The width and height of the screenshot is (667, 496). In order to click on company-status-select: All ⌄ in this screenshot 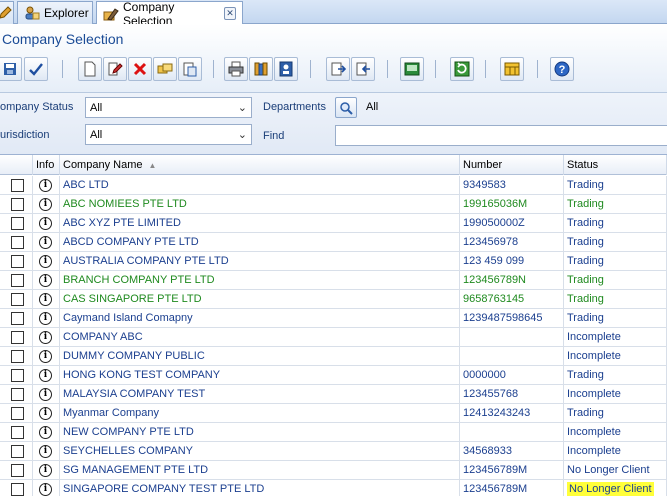, I will do `click(168, 107)`.